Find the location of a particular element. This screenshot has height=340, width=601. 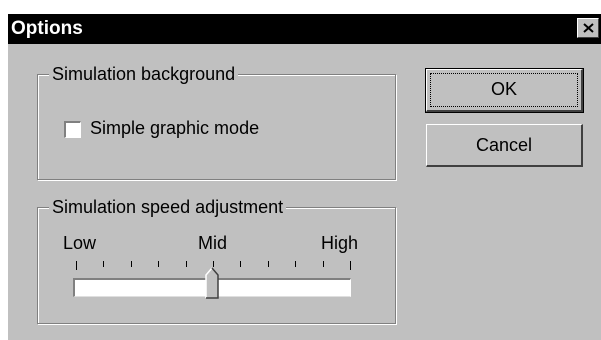

cancel-label: Cancel is located at coordinates (504, 145).